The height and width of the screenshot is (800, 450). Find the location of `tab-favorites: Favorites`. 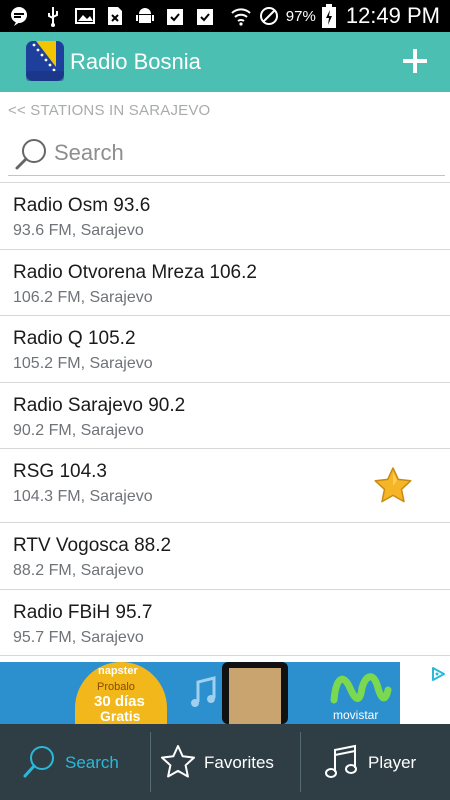

tab-favorites: Favorites is located at coordinates (225, 762).